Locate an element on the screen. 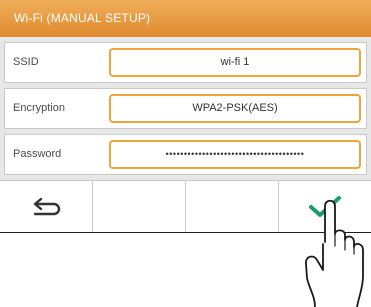 The image size is (371, 307). back-button is located at coordinates (46, 206).